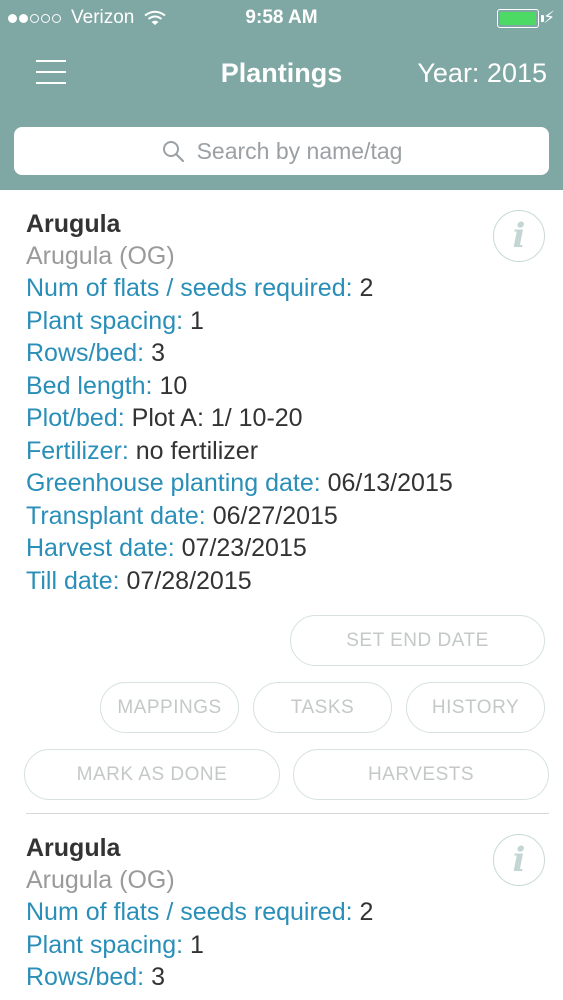 The height and width of the screenshot is (1000, 563). I want to click on field-value: 10, so click(173, 385).